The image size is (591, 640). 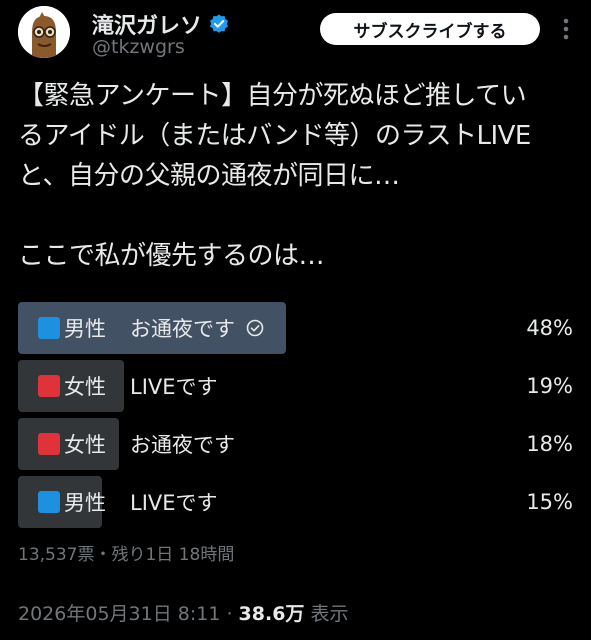 What do you see at coordinates (138, 47) in the screenshot?
I see `author-handle: @tkzwgrs` at bounding box center [138, 47].